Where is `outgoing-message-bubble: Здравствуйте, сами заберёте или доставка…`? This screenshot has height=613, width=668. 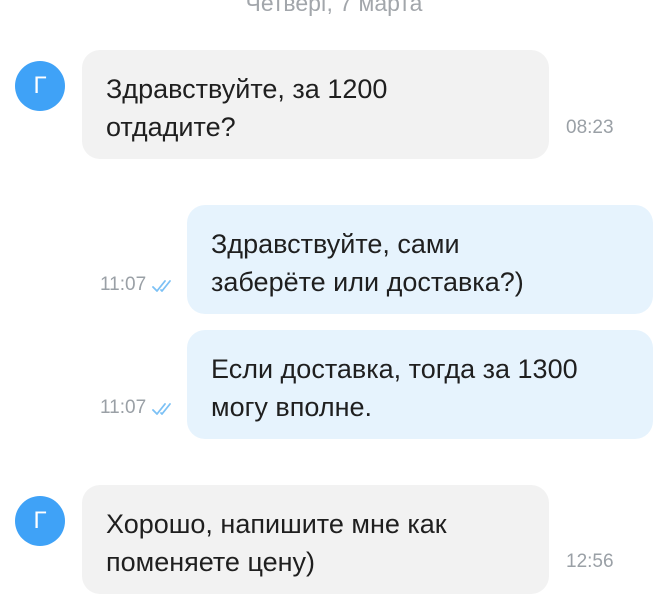 outgoing-message-bubble: Здравствуйте, сами заберёте или доставка… is located at coordinates (420, 259).